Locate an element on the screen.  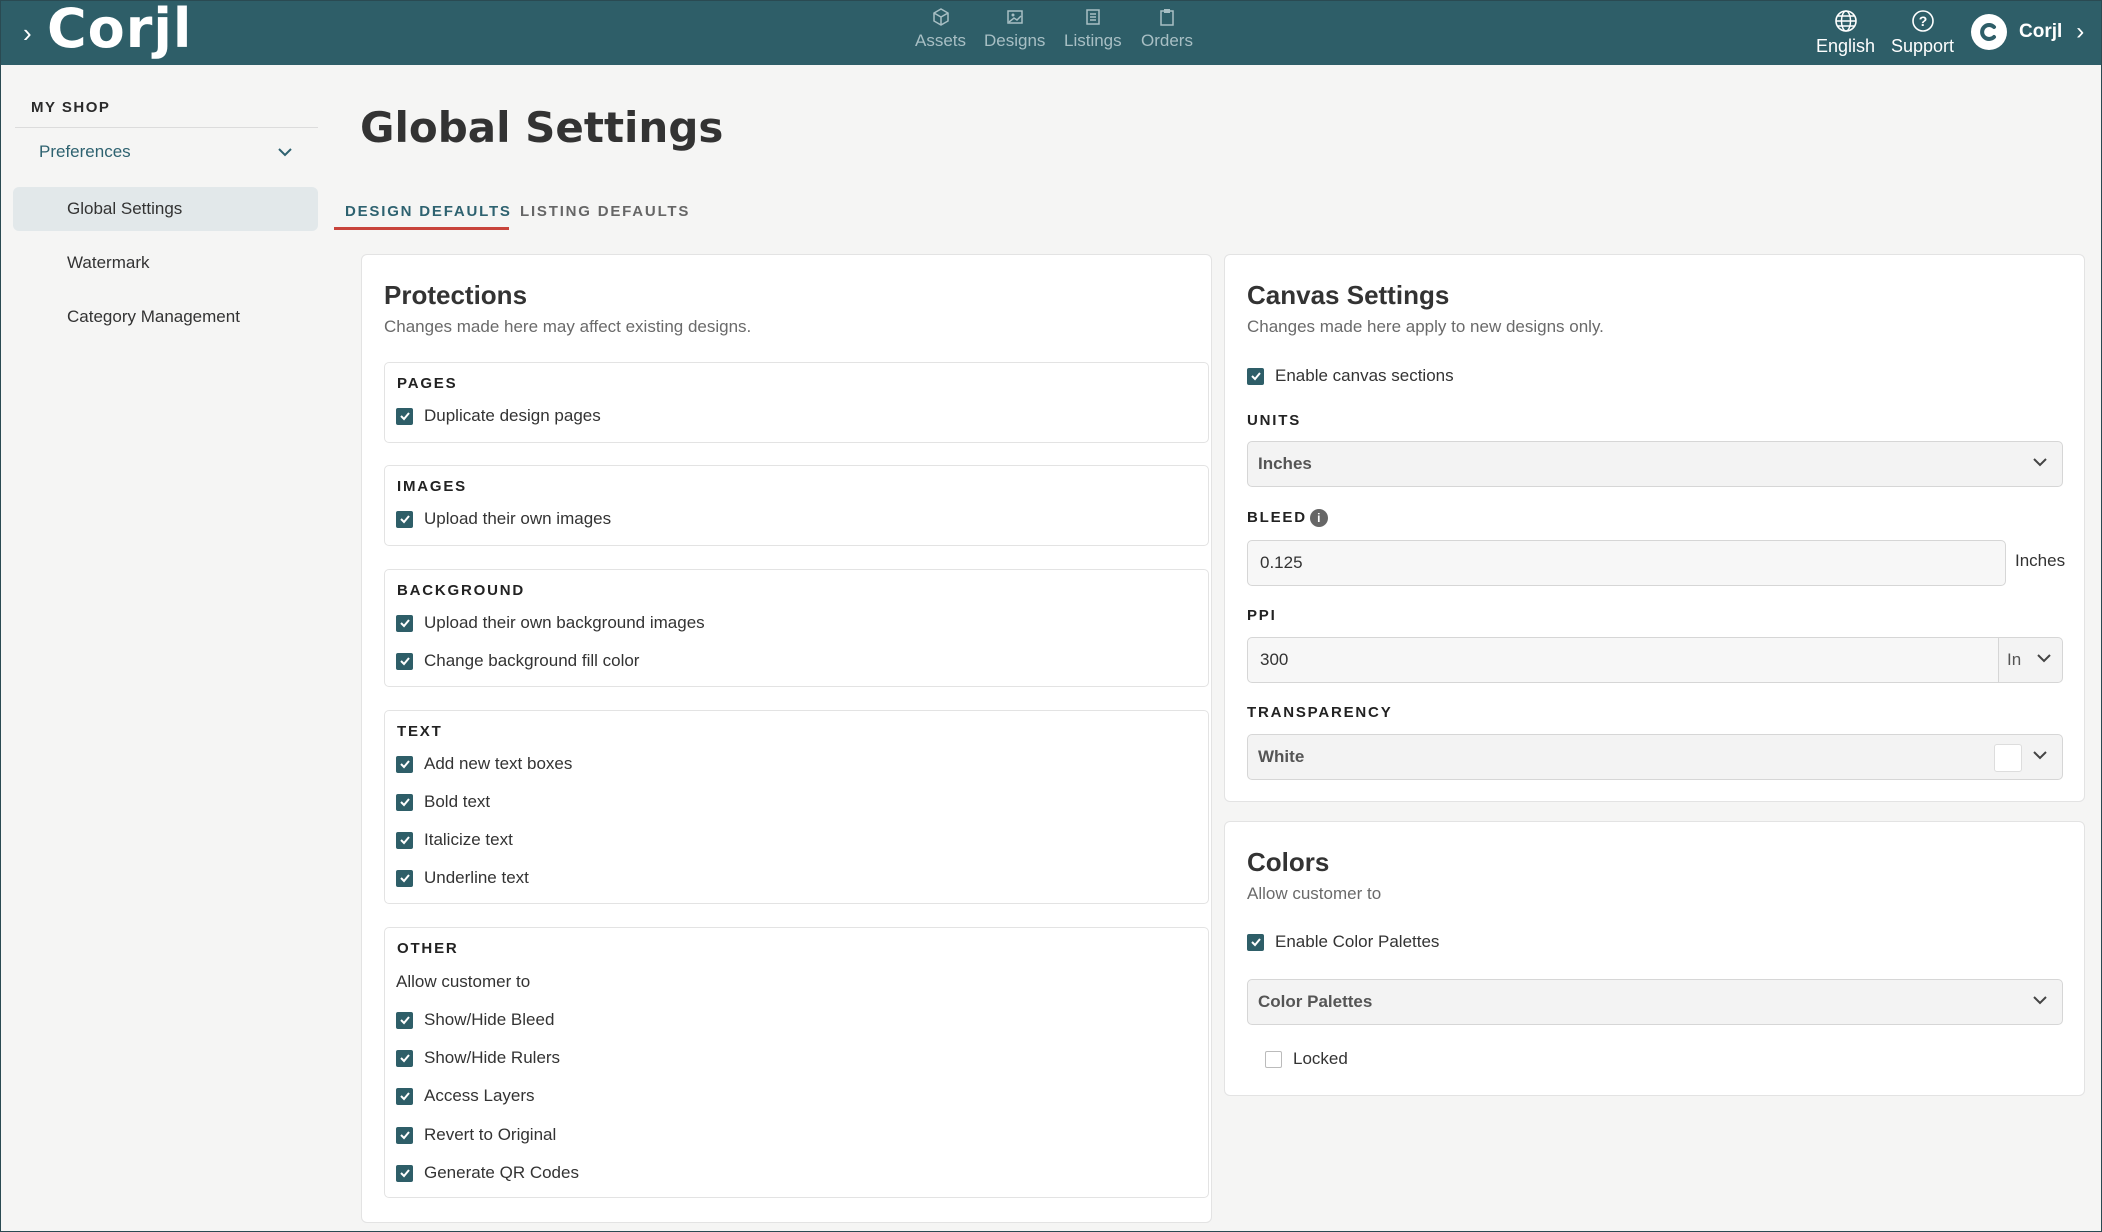
checkbox-upload-images: Upload their own images is located at coordinates (503, 519).